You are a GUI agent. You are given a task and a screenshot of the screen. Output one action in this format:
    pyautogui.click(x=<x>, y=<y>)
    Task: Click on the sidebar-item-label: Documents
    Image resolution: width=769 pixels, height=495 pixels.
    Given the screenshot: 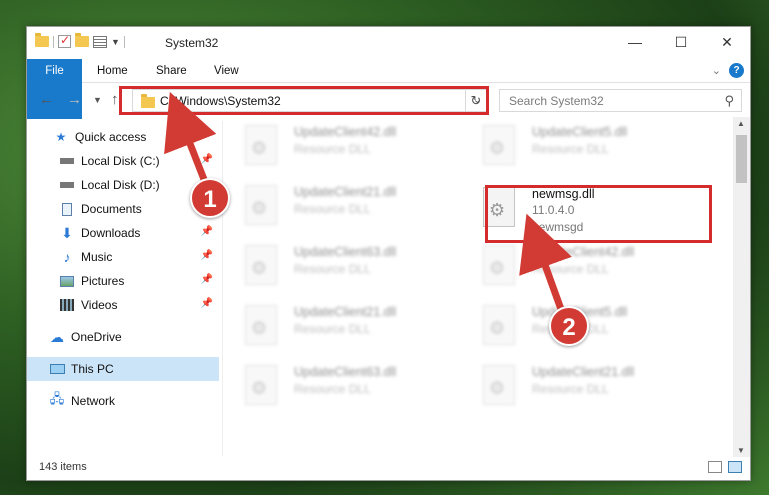 What is the action you would take?
    pyautogui.click(x=111, y=209)
    